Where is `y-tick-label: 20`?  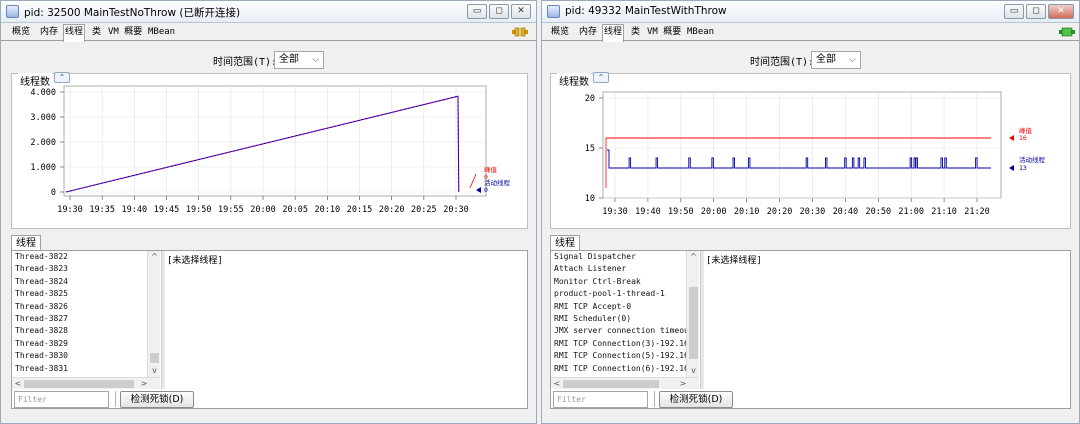 y-tick-label: 20 is located at coordinates (590, 99).